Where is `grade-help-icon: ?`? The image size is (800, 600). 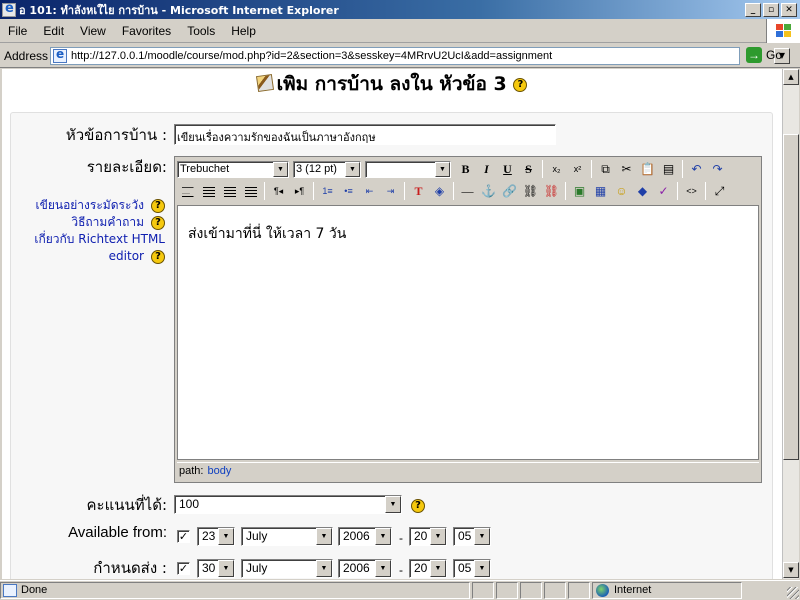 grade-help-icon: ? is located at coordinates (418, 506).